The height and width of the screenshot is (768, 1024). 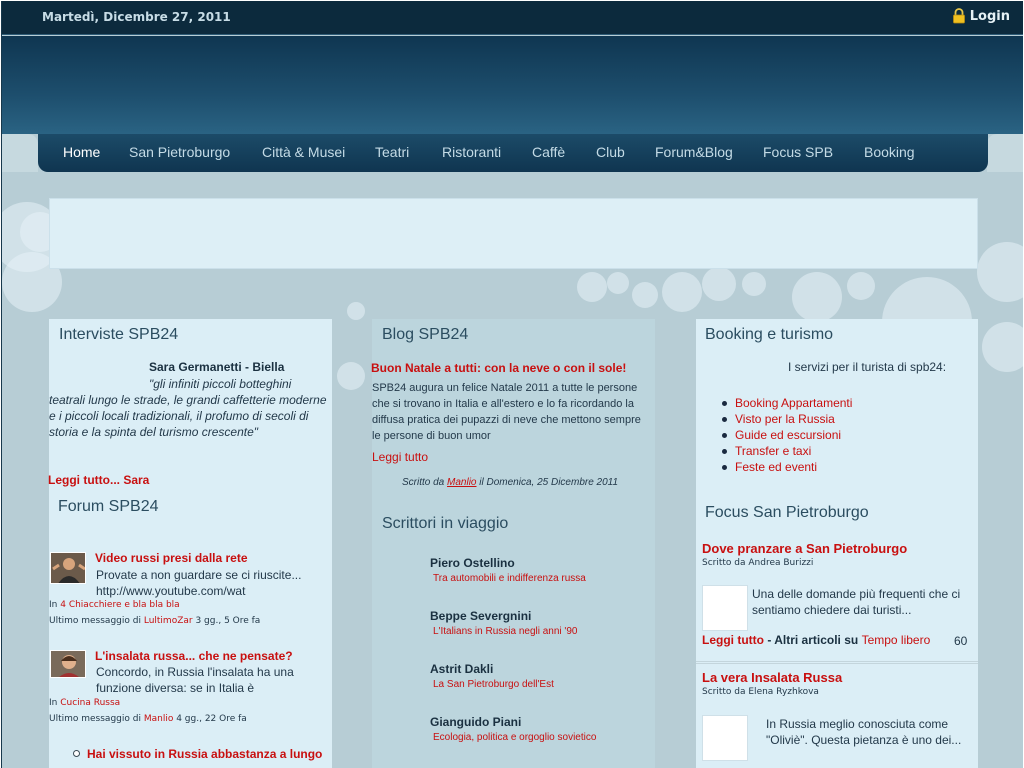 I want to click on header-banner, so click(x=512, y=85).